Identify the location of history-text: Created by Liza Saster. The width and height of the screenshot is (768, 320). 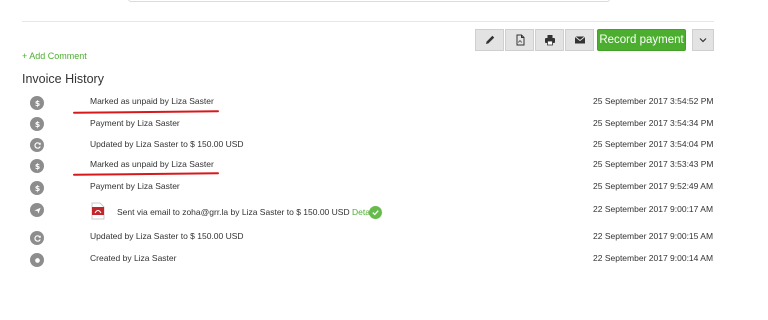
(133, 258).